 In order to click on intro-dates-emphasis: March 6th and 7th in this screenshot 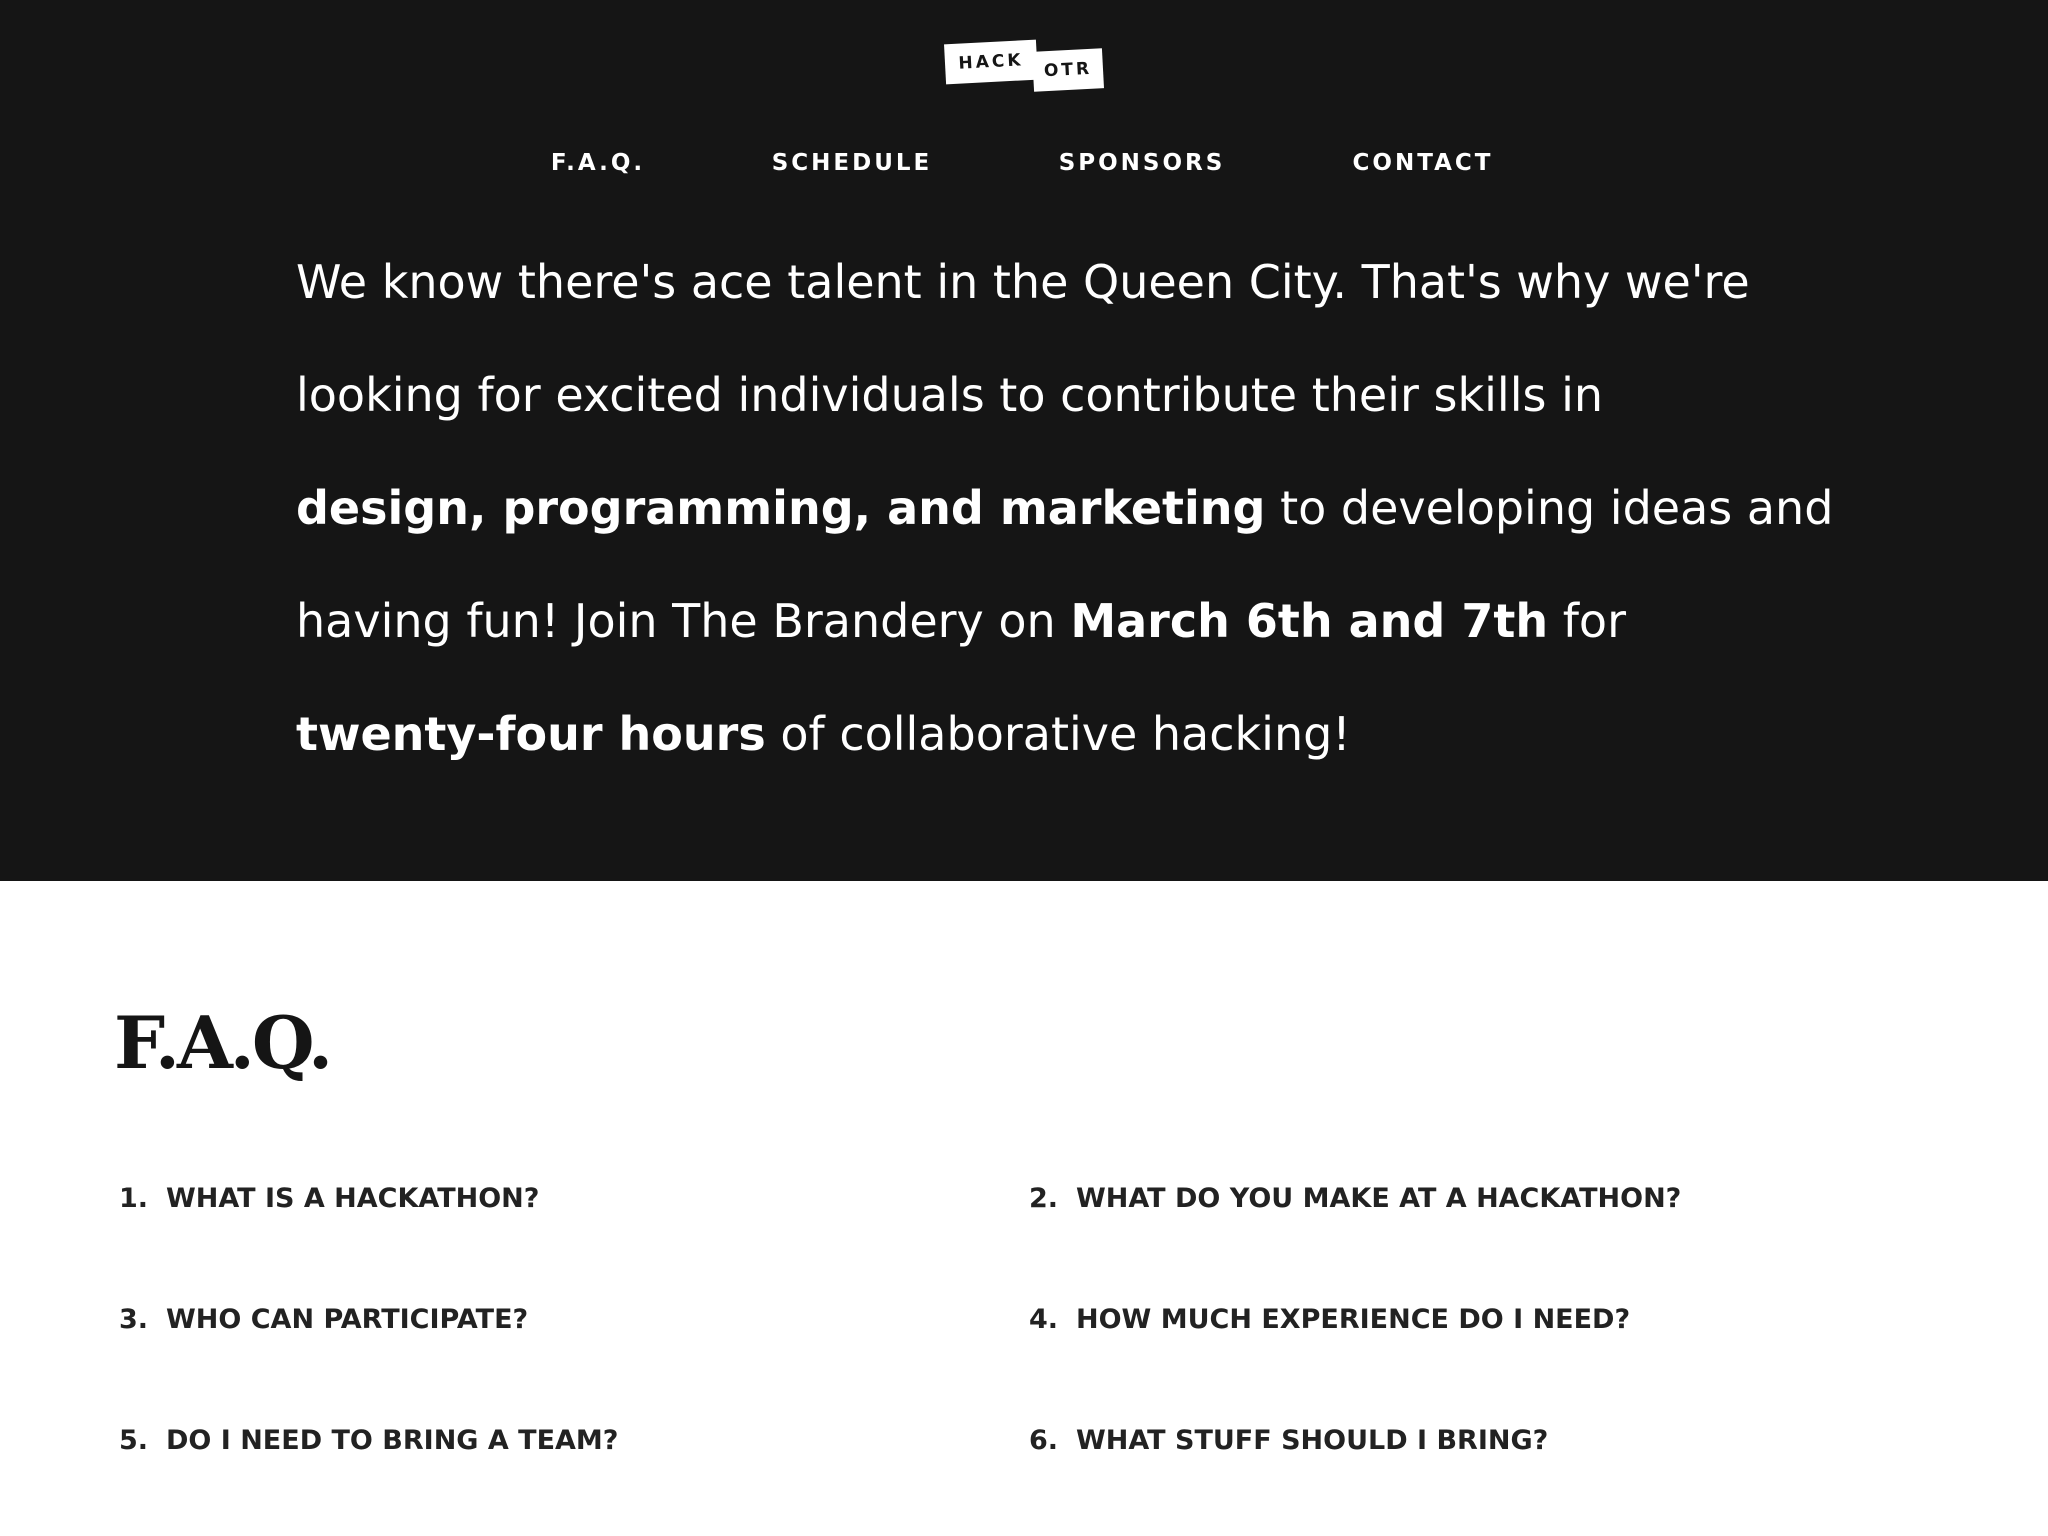, I will do `click(1309, 621)`.